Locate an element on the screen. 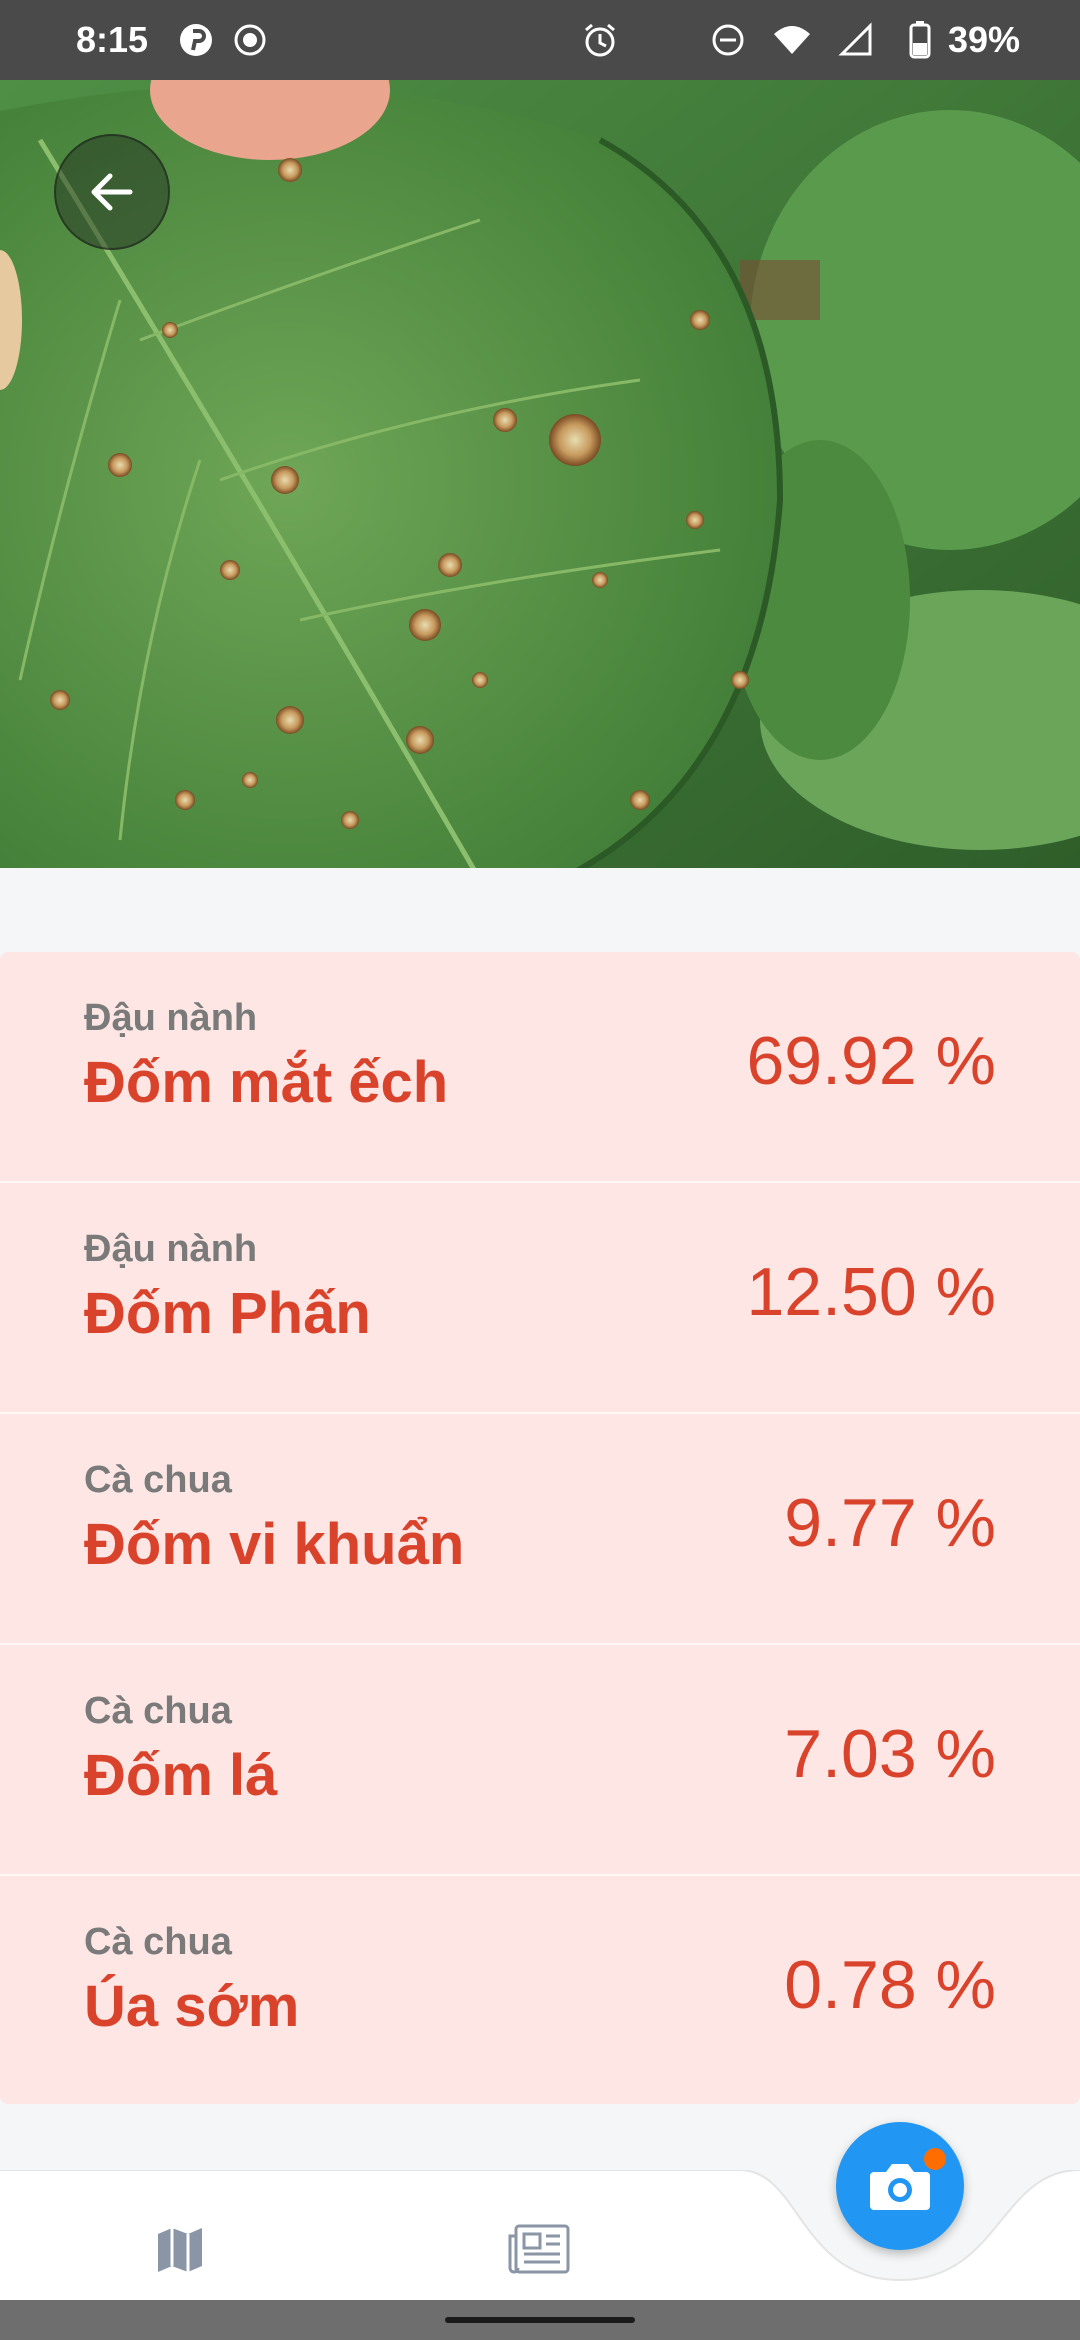 This screenshot has height=2340, width=1080. camera-button is located at coordinates (900, 2186).